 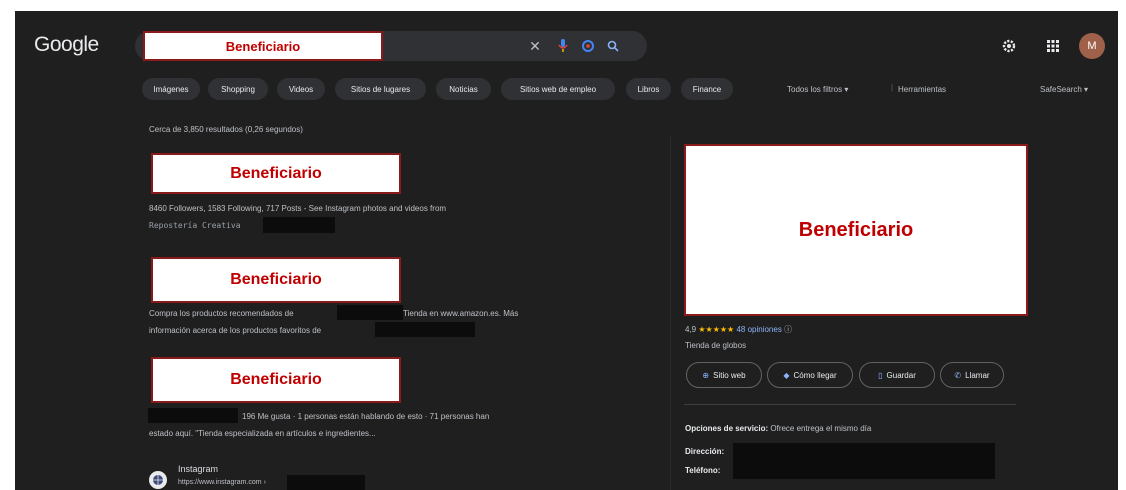 I want to click on business-category: Tienda de globos, so click(x=716, y=345).